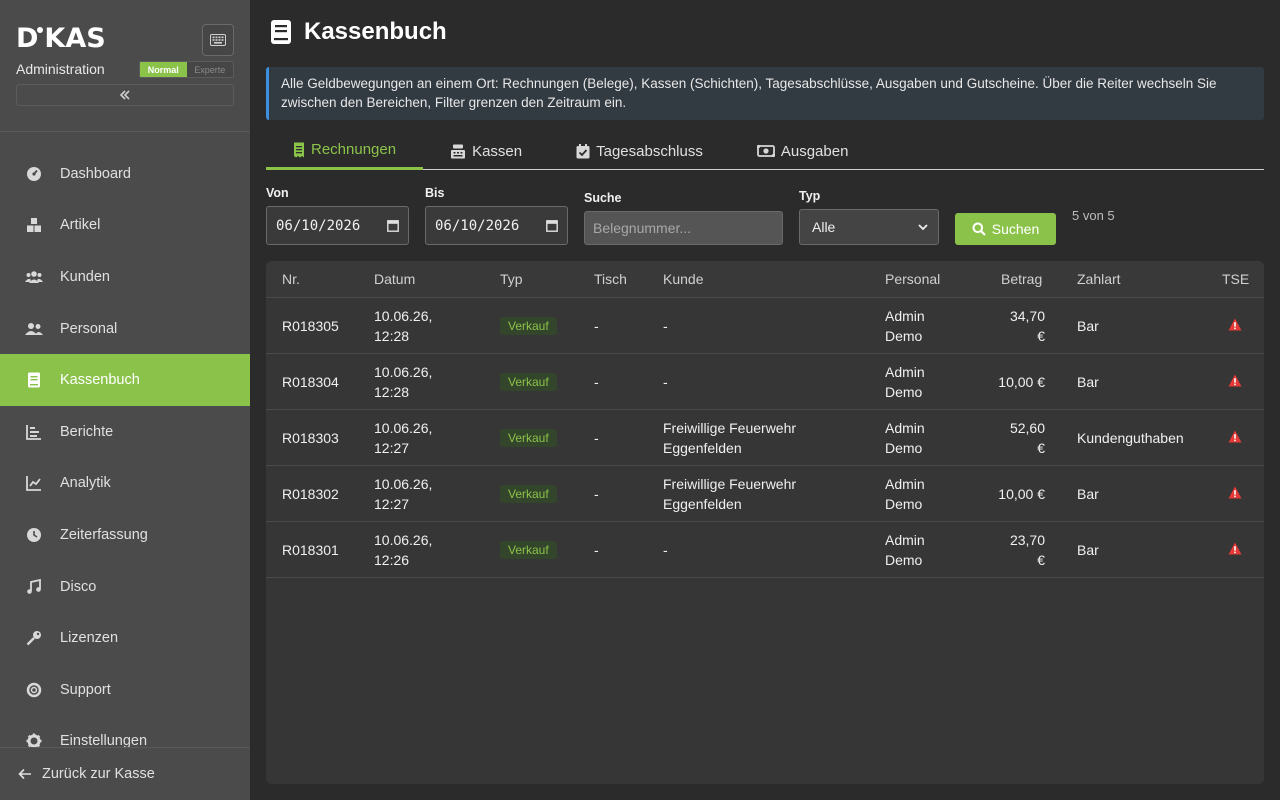 This screenshot has width=1280, height=800. What do you see at coordinates (34, 225) in the screenshot?
I see `boxes-icon` at bounding box center [34, 225].